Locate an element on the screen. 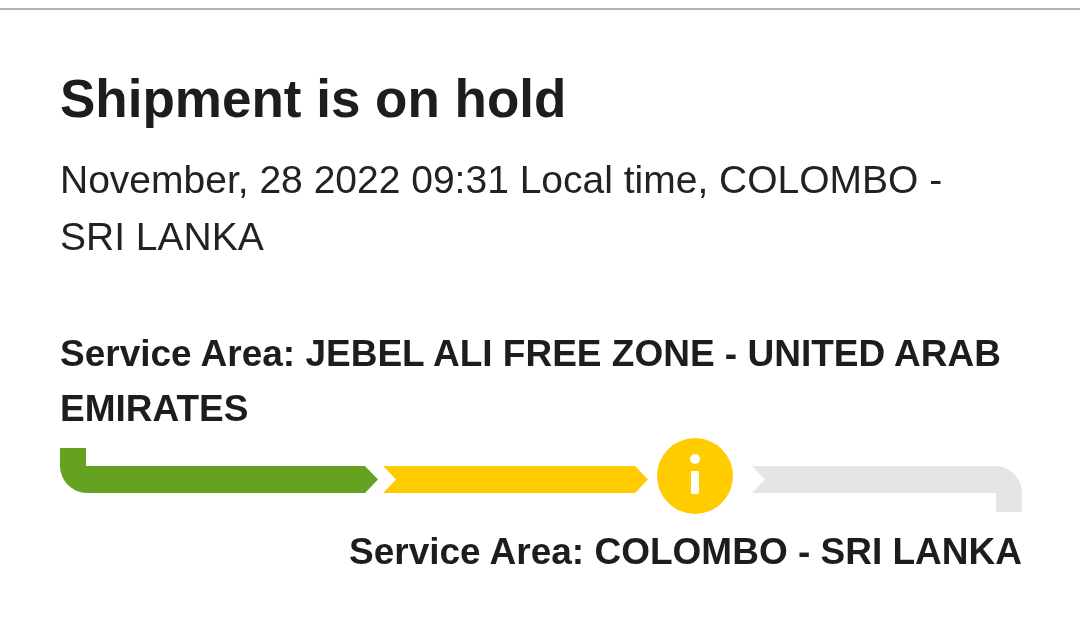  timestamp-text: November, 28 2022 09:31 Local time, COLOMBO - SRI LANKA is located at coordinates (502, 208).